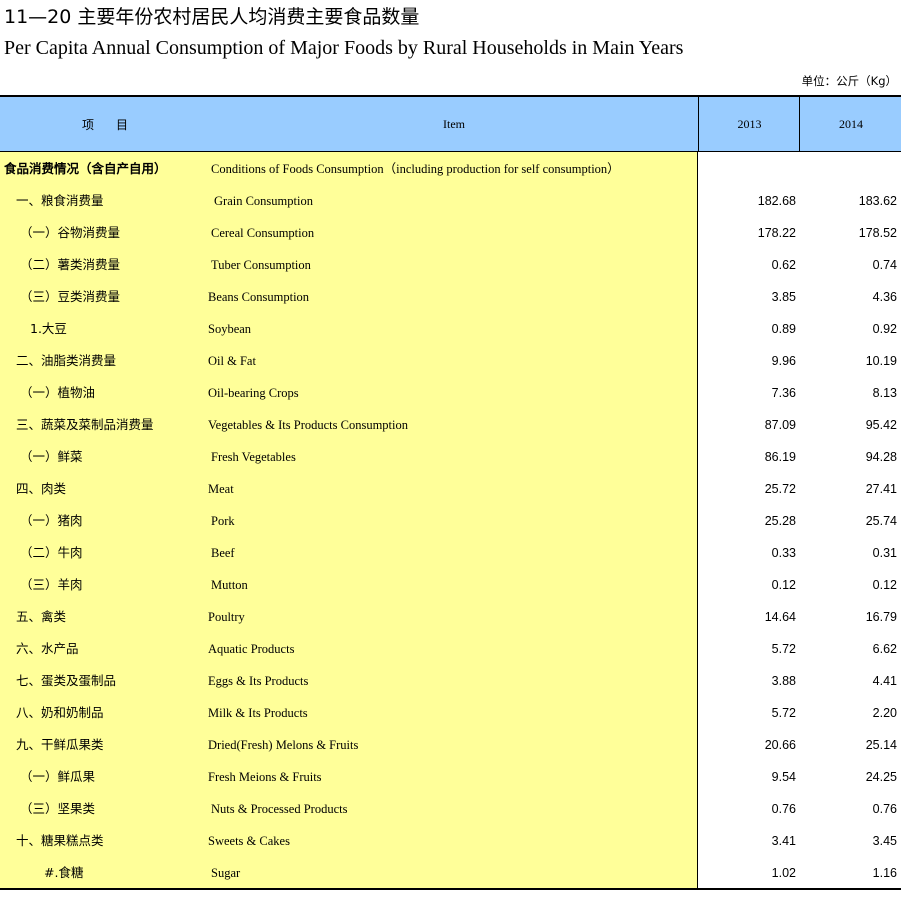 The image size is (901, 917). Describe the element at coordinates (881, 489) in the screenshot. I see `value-2014: 27.41` at that location.